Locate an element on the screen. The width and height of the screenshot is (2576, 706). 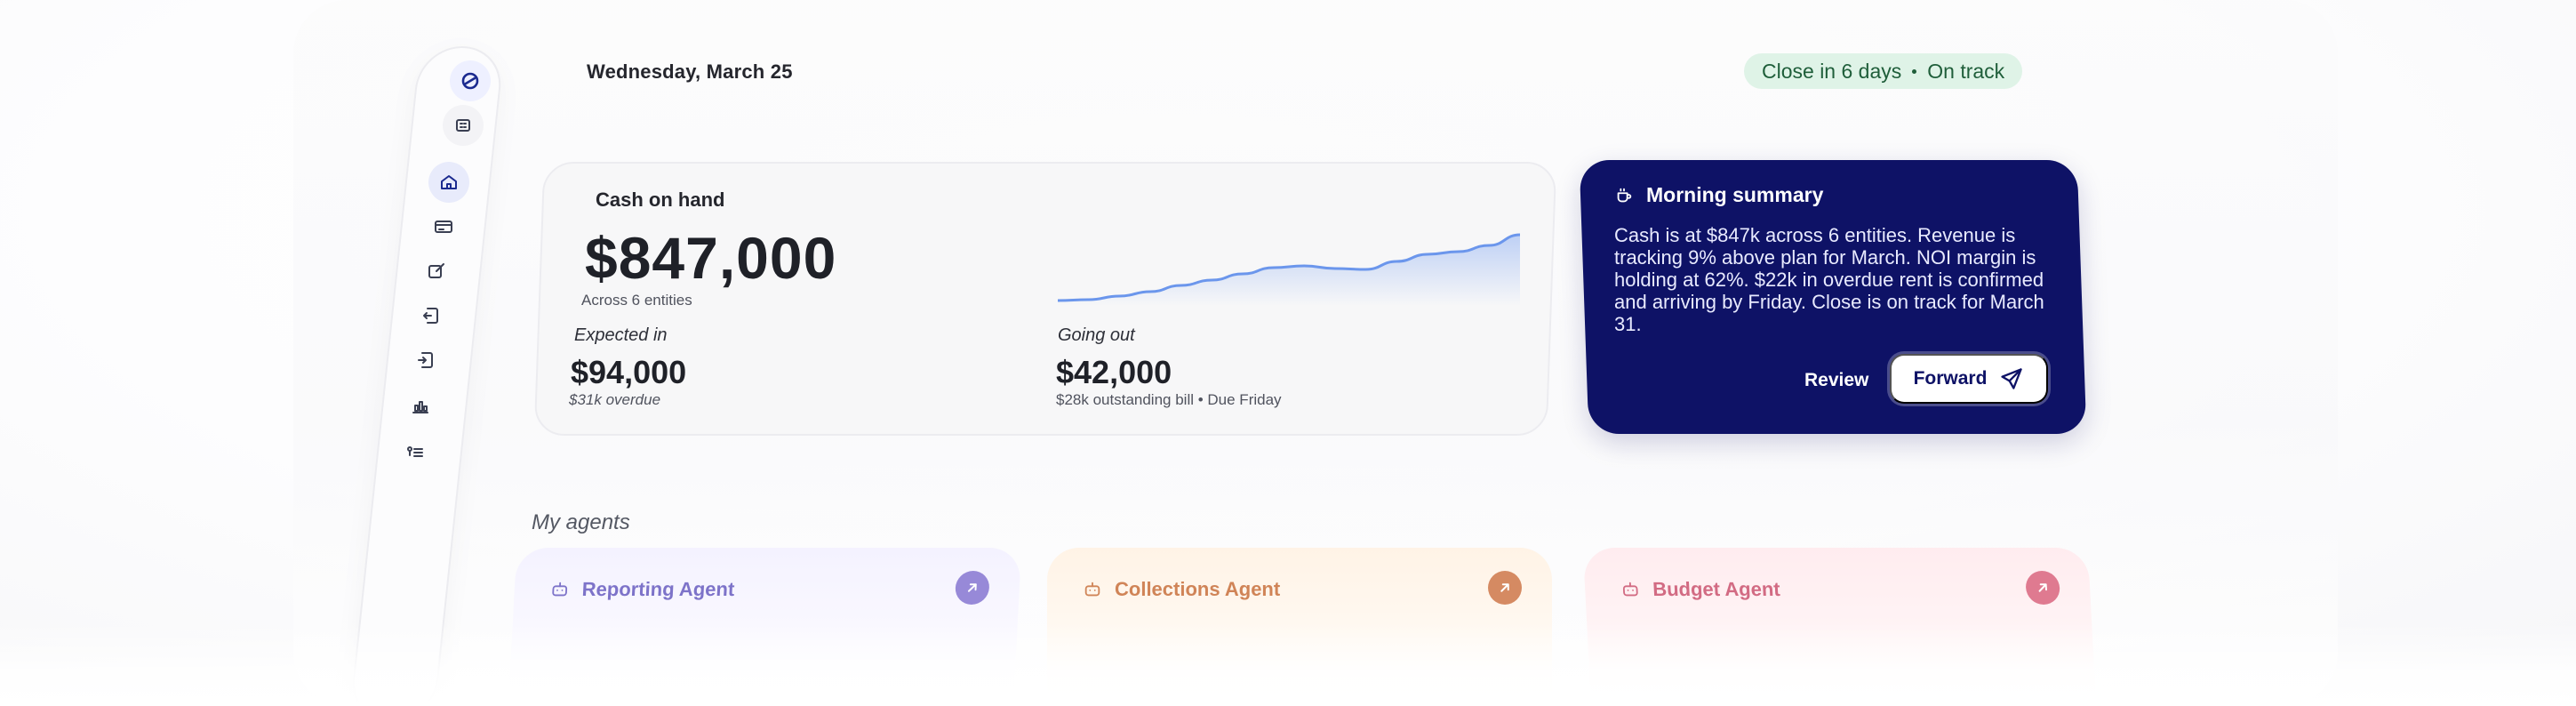
invoice-in-icon is located at coordinates (430, 316).